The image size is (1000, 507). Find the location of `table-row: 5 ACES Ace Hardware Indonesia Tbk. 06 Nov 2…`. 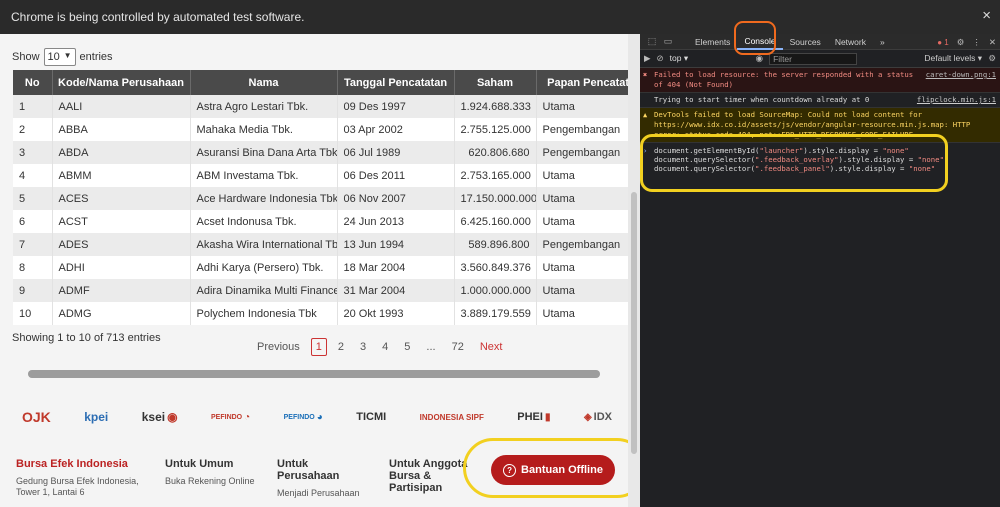

table-row: 5 ACES Ace Hardware Indonesia Tbk. 06 Nov 2… is located at coordinates (320, 198).